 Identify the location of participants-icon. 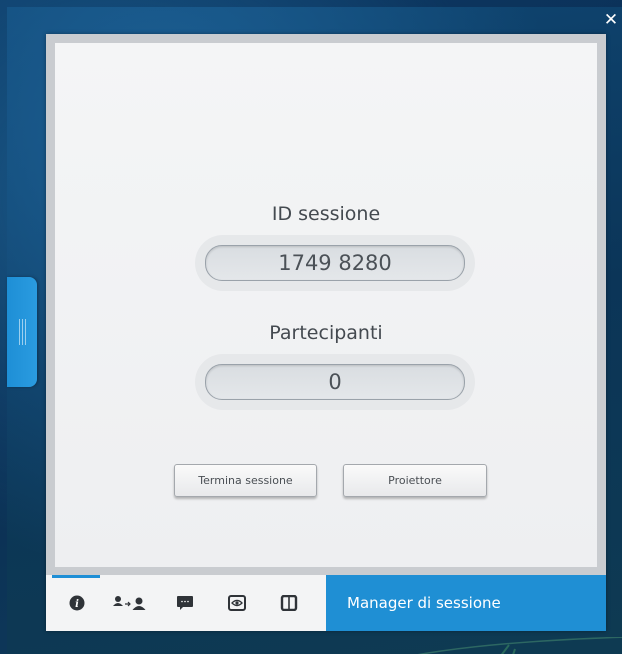
(130, 603).